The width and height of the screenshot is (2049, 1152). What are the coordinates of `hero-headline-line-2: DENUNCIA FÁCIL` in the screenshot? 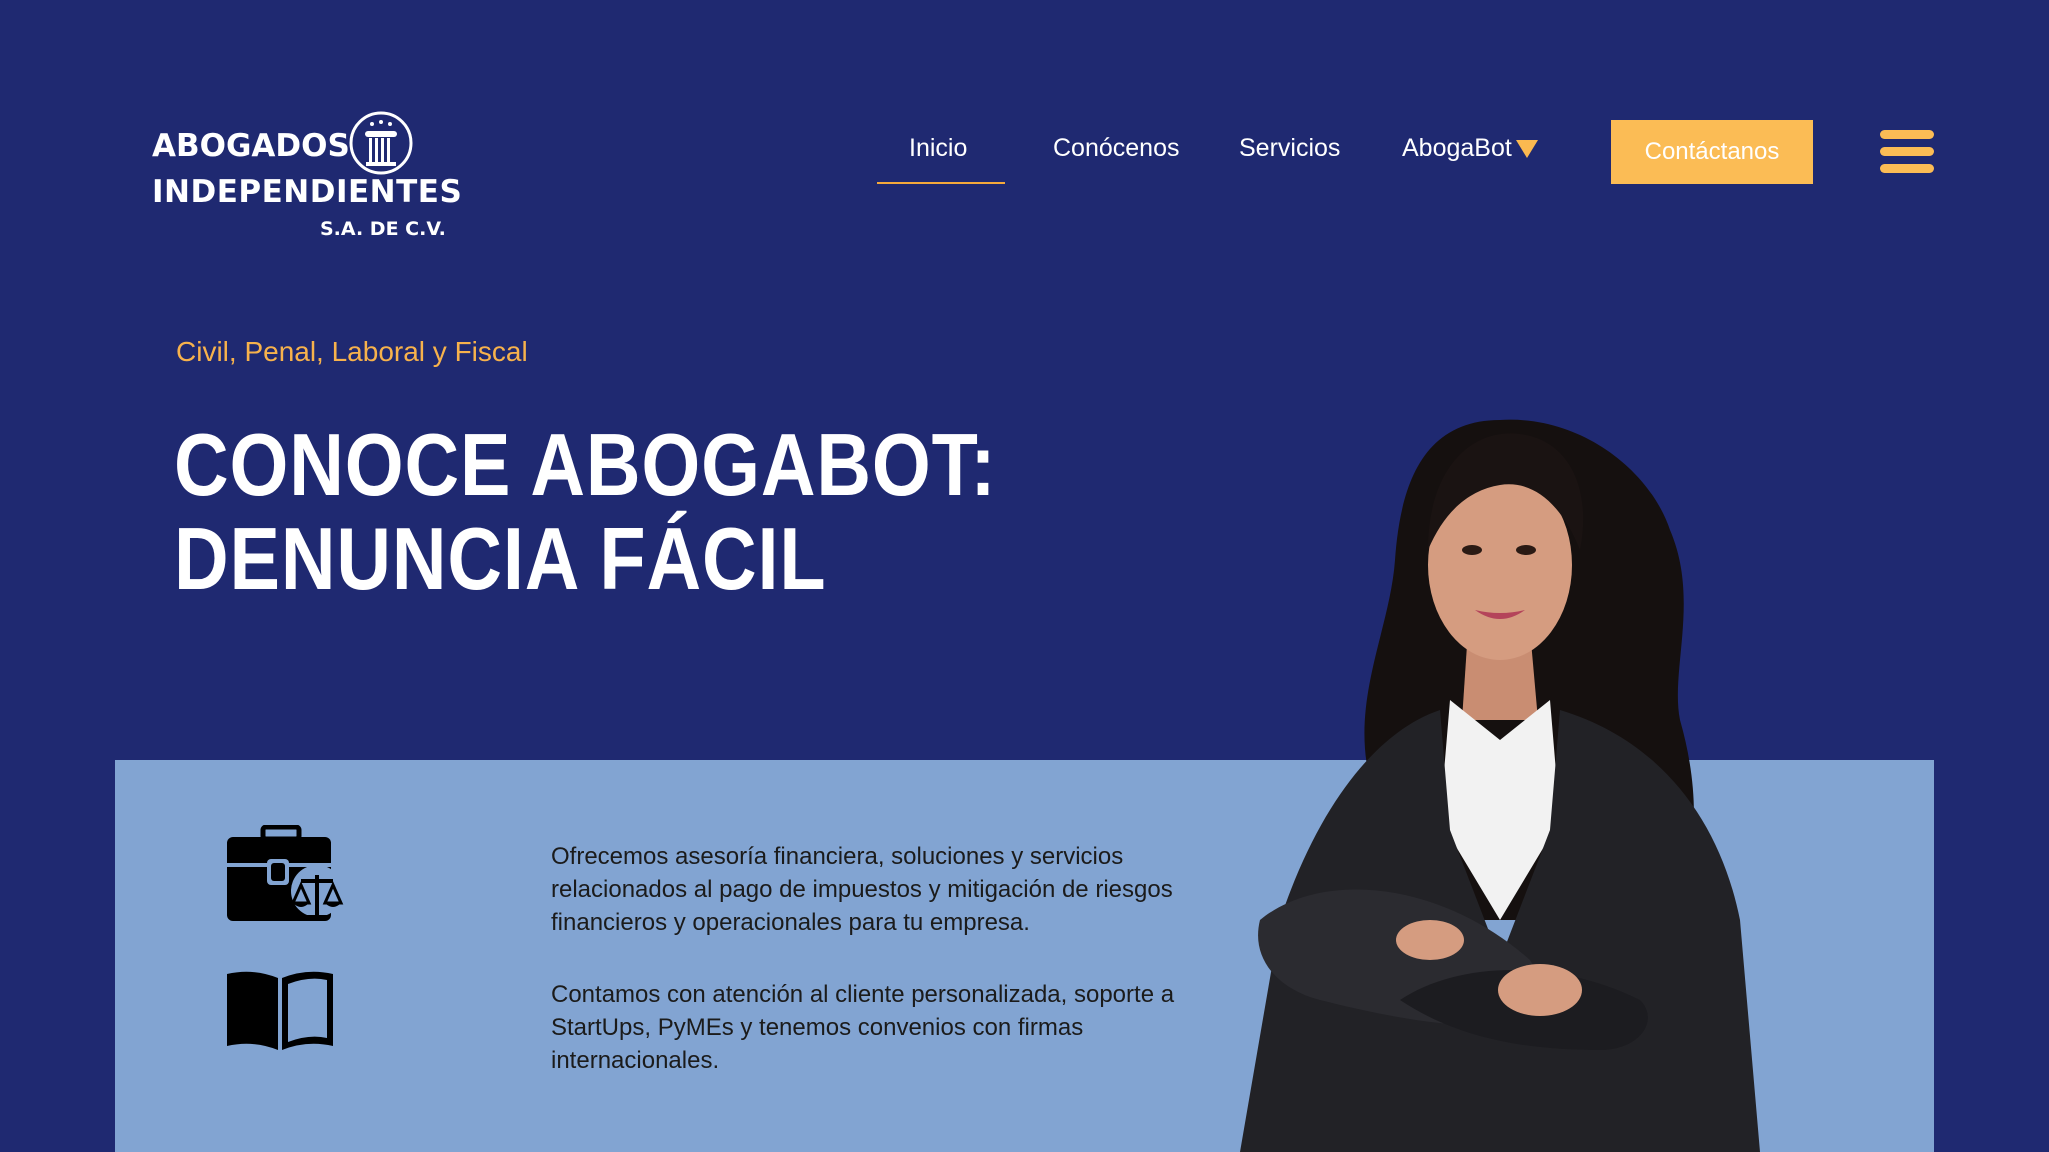 It's located at (500, 558).